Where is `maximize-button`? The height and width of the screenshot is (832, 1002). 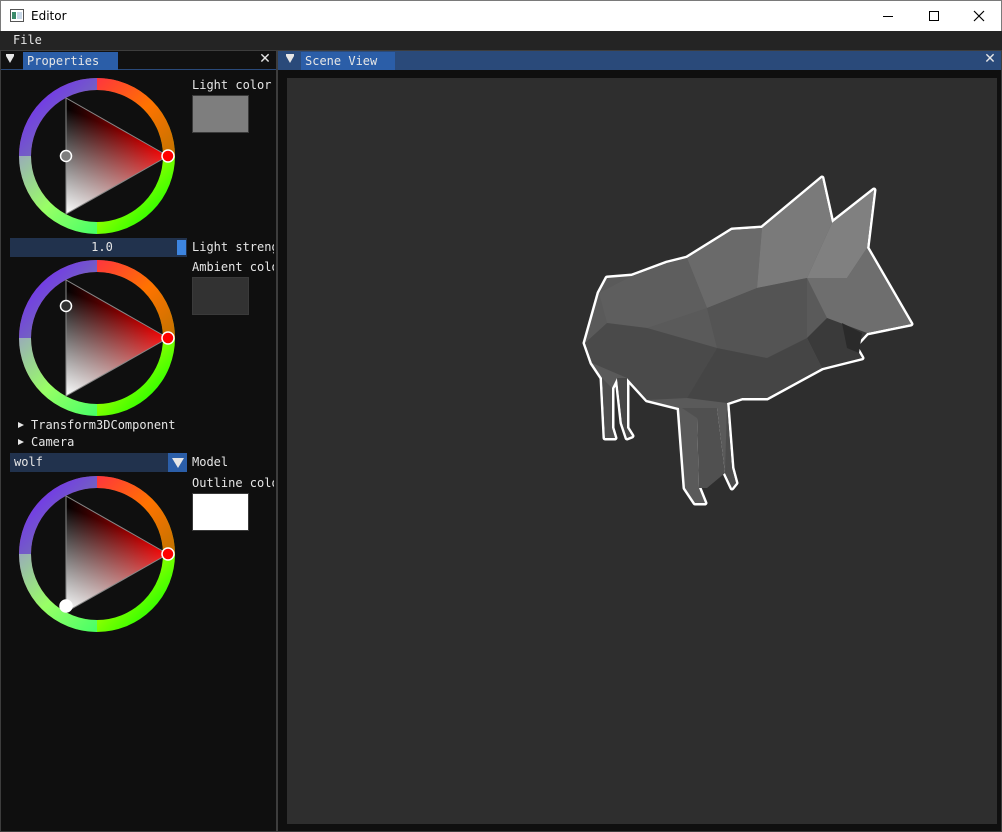
maximize-button is located at coordinates (934, 16).